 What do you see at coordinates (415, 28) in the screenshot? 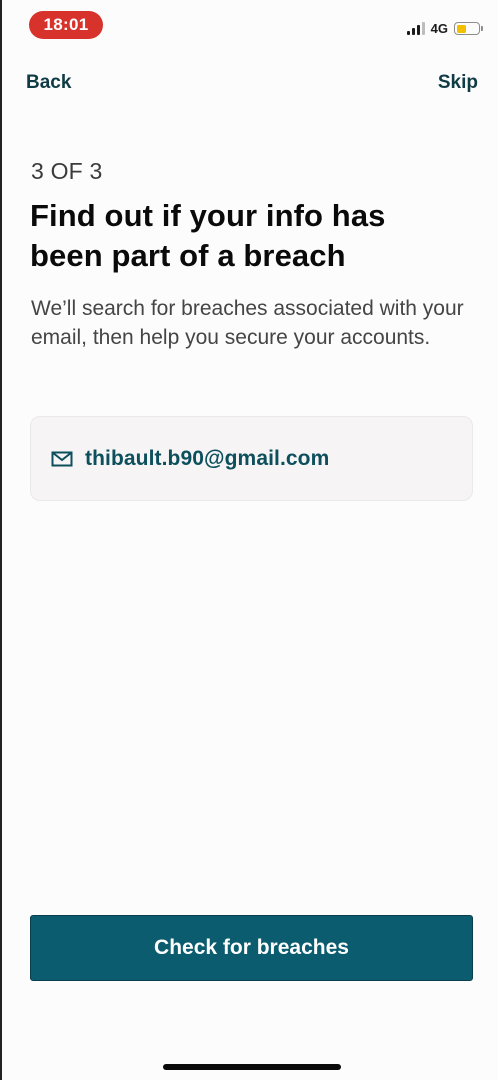
I see `signal-icon` at bounding box center [415, 28].